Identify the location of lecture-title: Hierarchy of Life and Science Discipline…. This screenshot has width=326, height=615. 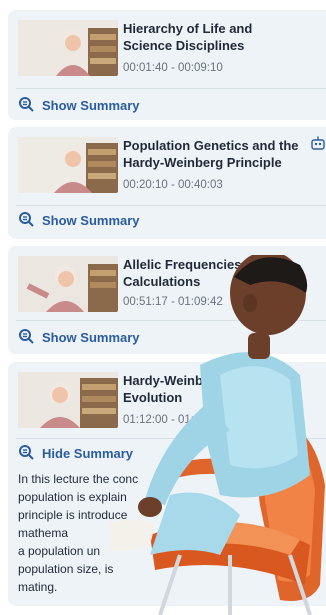
(213, 37).